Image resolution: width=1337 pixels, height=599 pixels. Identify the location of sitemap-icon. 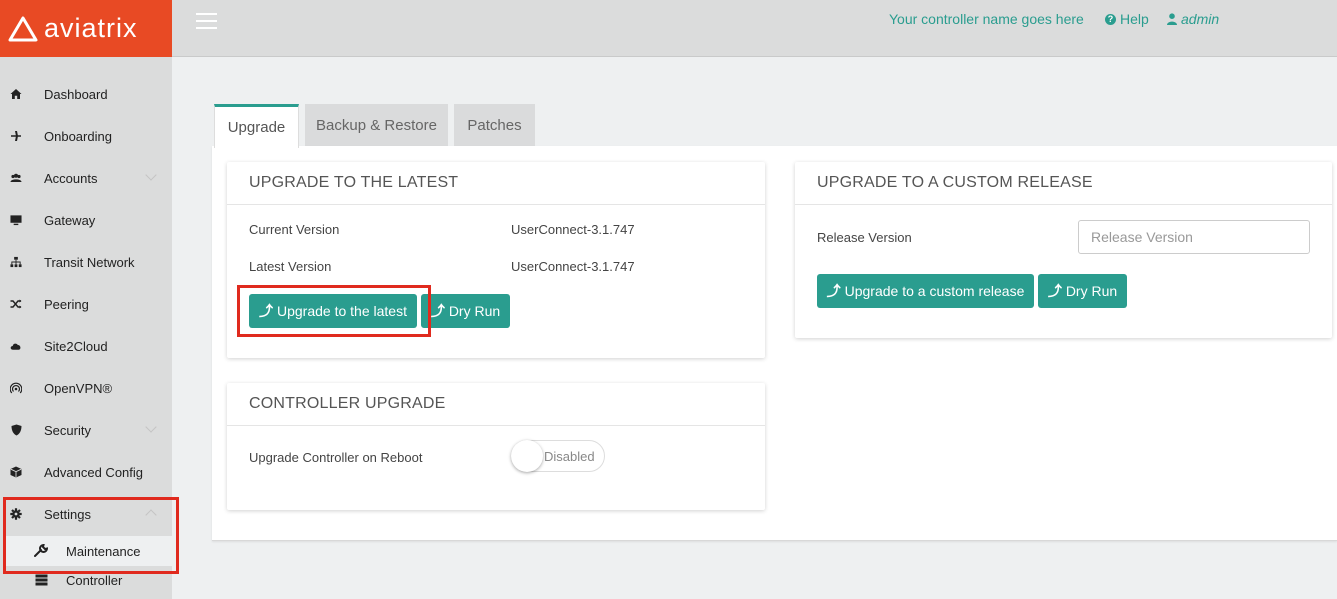
(16, 262).